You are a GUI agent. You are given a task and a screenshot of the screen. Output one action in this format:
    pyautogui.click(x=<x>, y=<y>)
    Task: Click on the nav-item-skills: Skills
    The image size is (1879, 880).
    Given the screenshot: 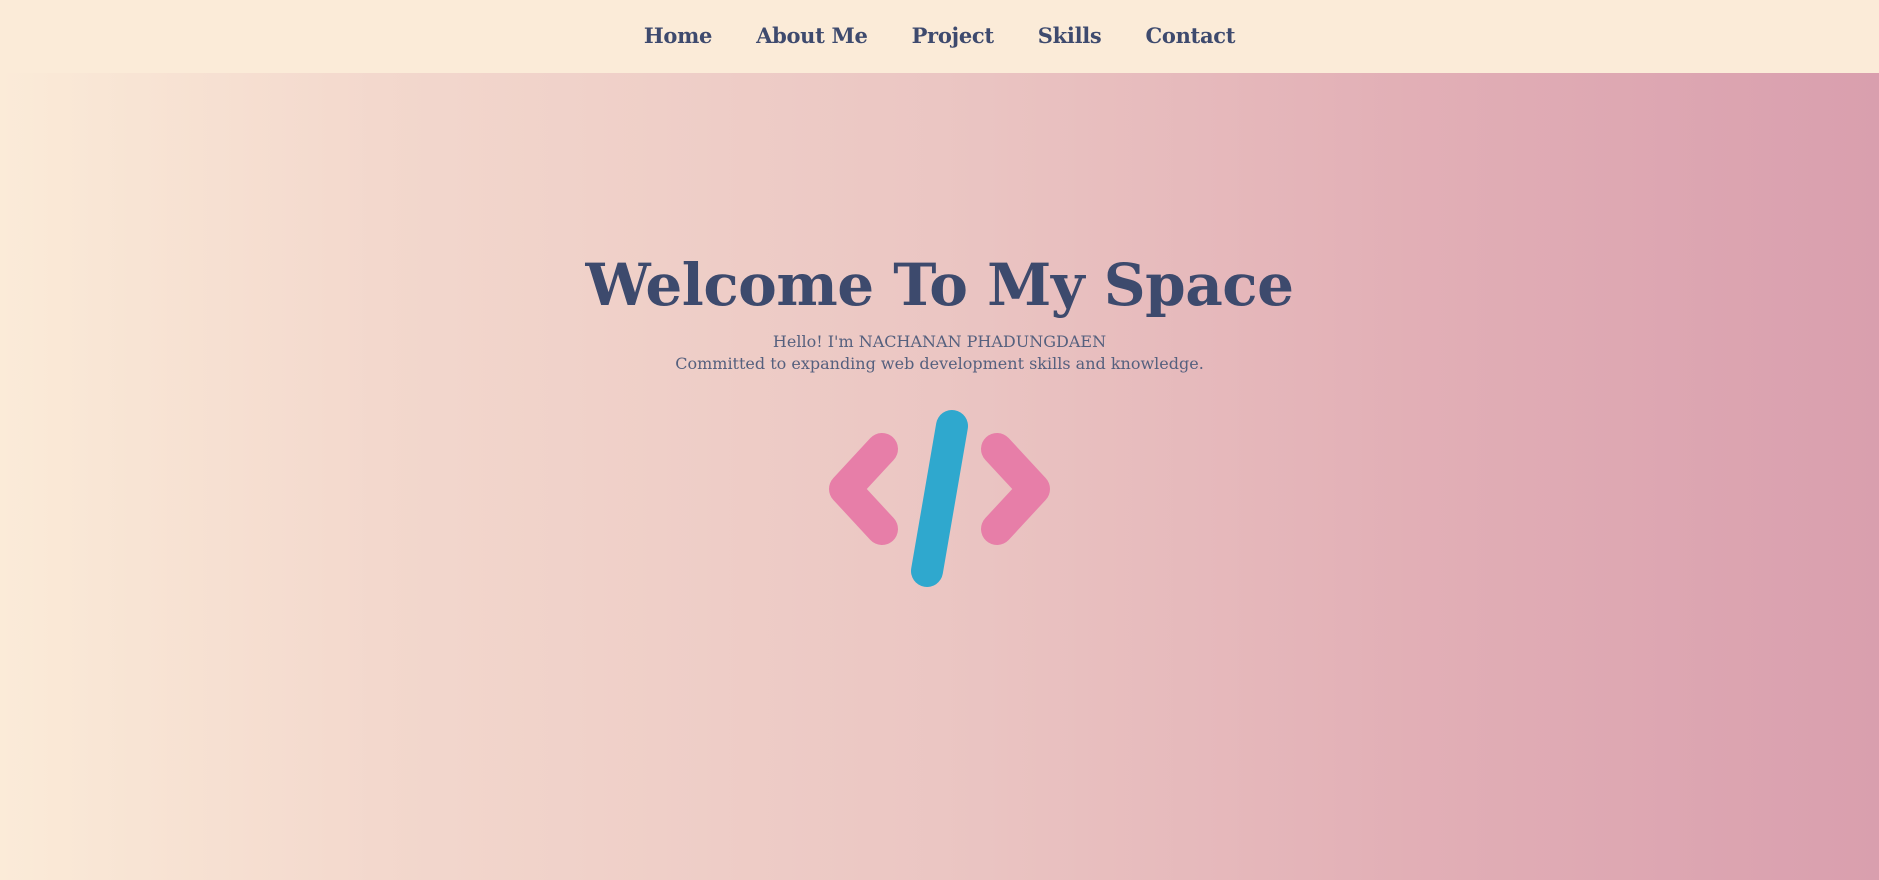 What is the action you would take?
    pyautogui.click(x=1070, y=35)
    